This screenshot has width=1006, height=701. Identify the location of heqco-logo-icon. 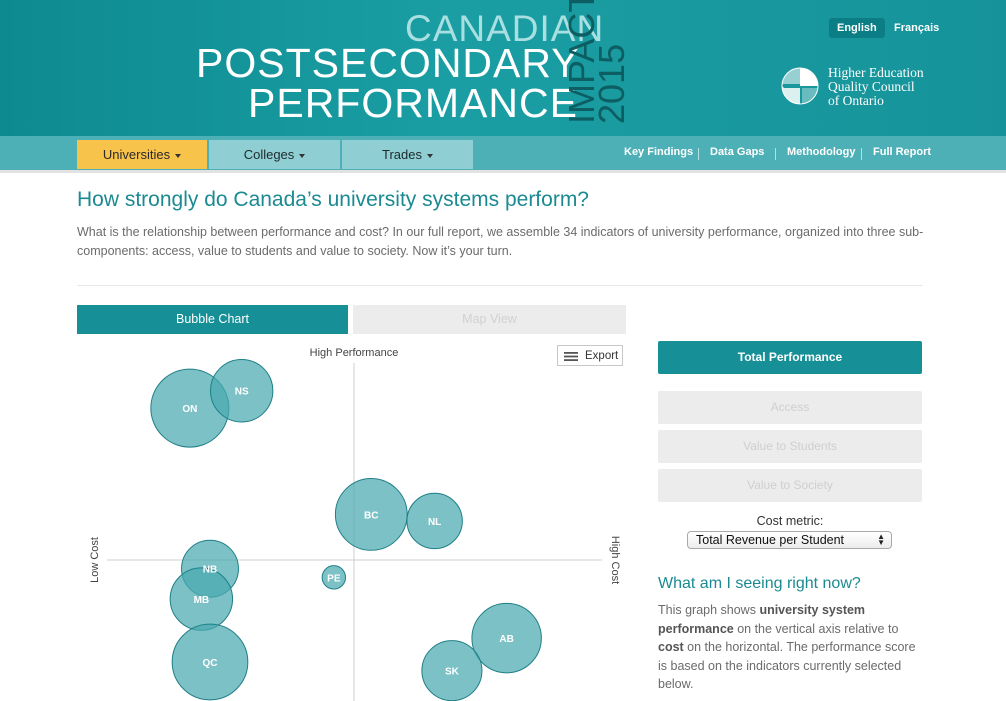
(800, 86).